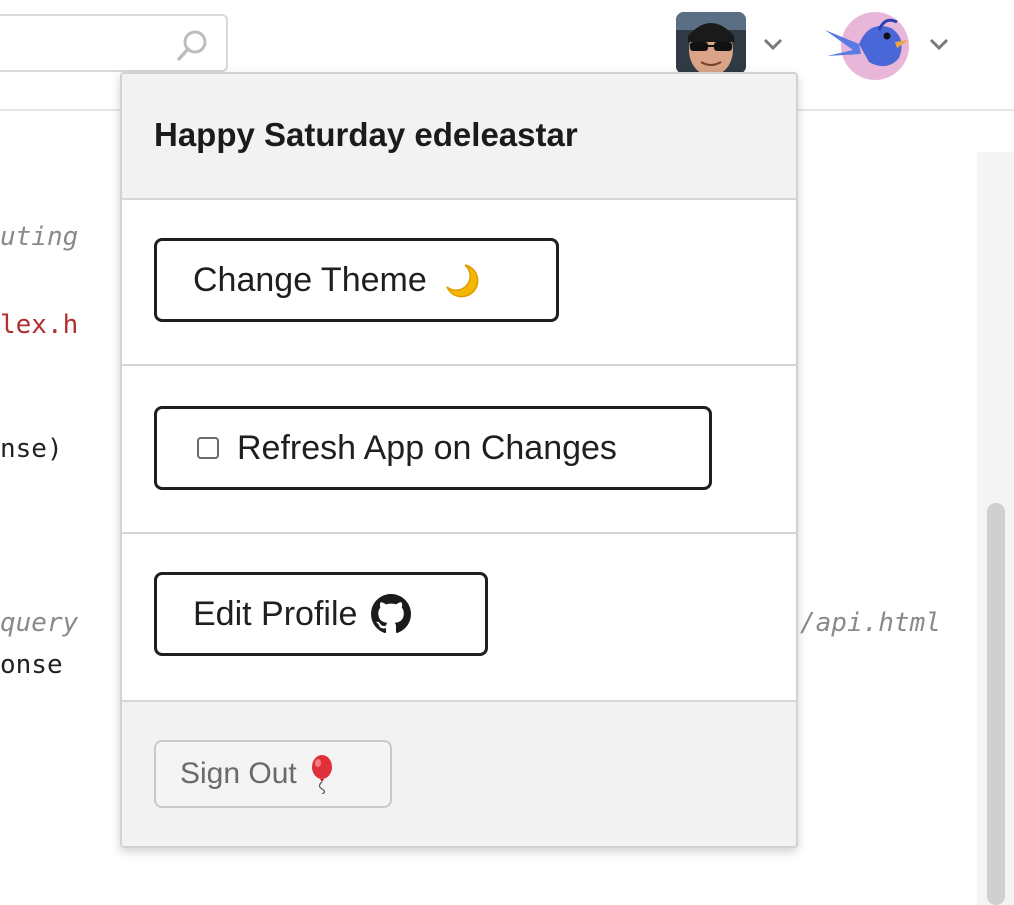 The image size is (1014, 905). Describe the element at coordinates (31, 665) in the screenshot. I see `code-line: onse` at that location.